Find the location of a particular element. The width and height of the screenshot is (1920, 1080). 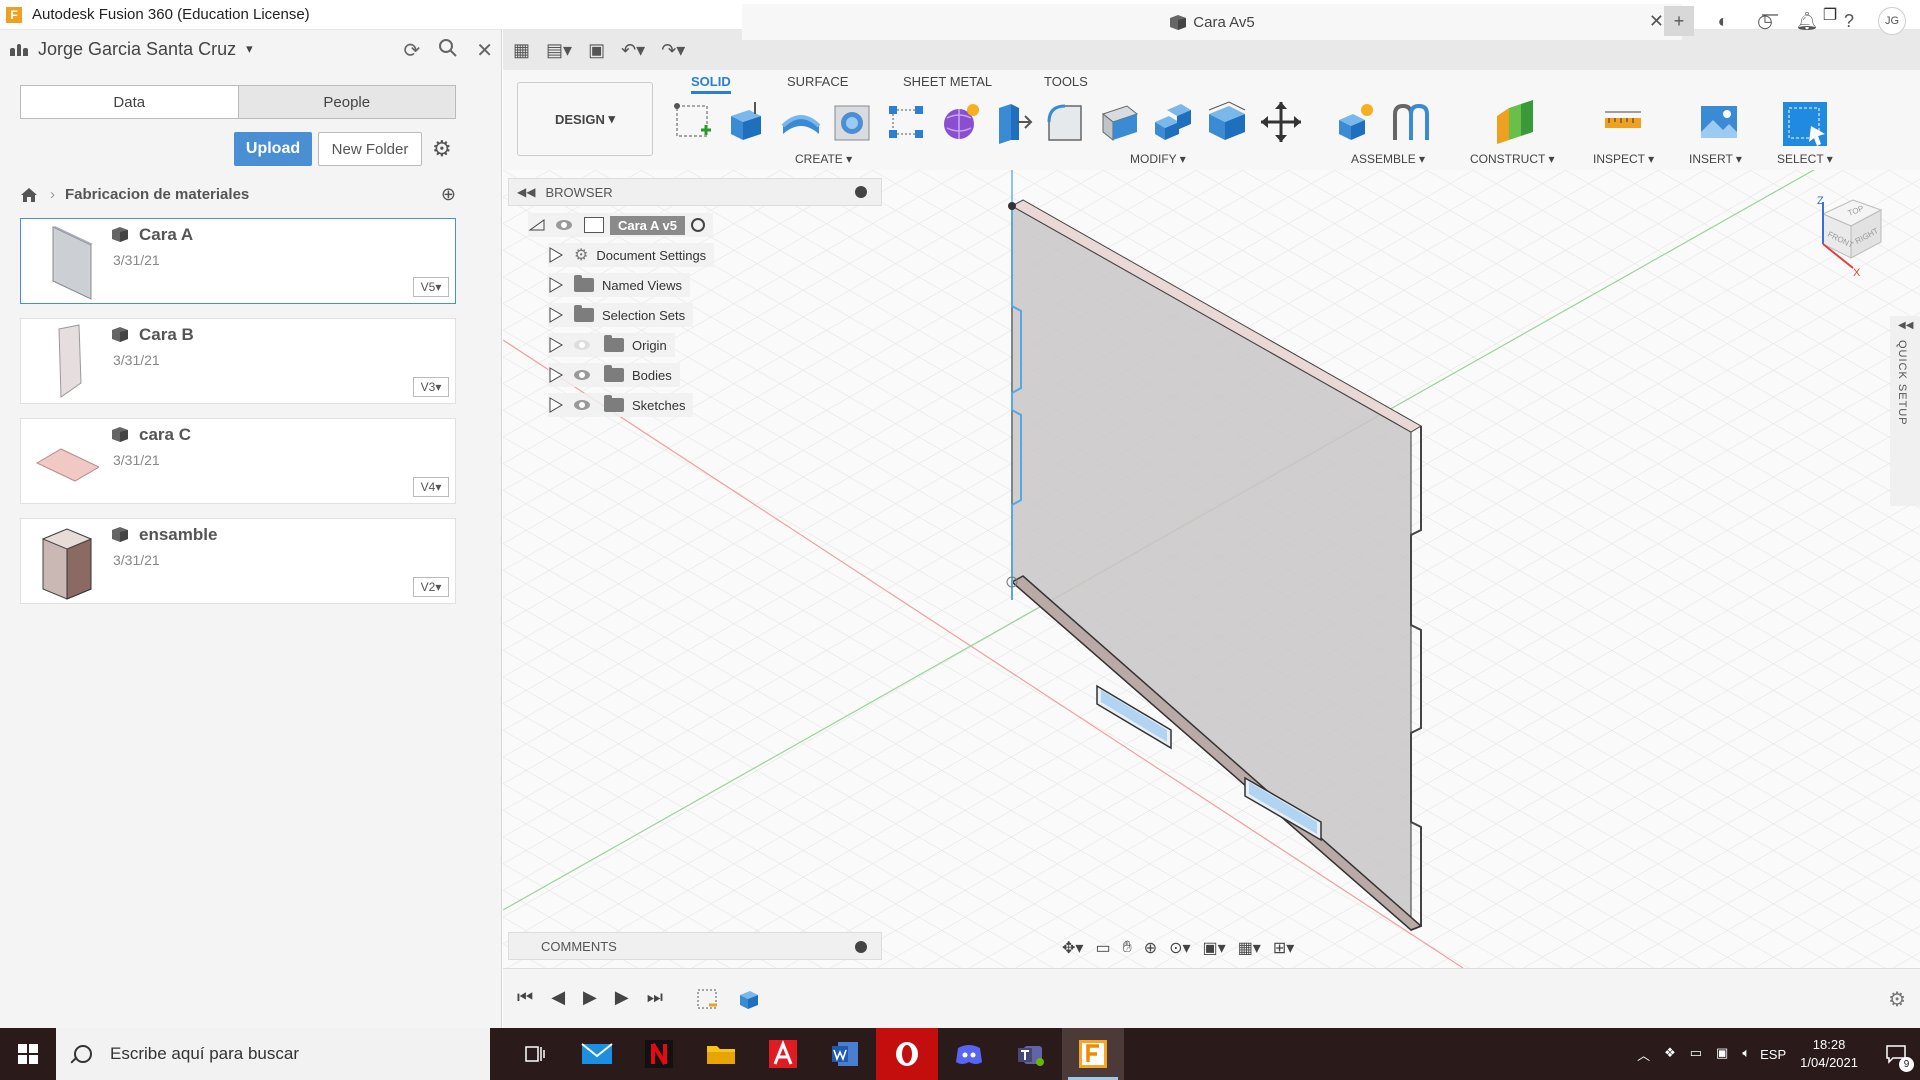

step-forward-icon: ▶ is located at coordinates (622, 999).